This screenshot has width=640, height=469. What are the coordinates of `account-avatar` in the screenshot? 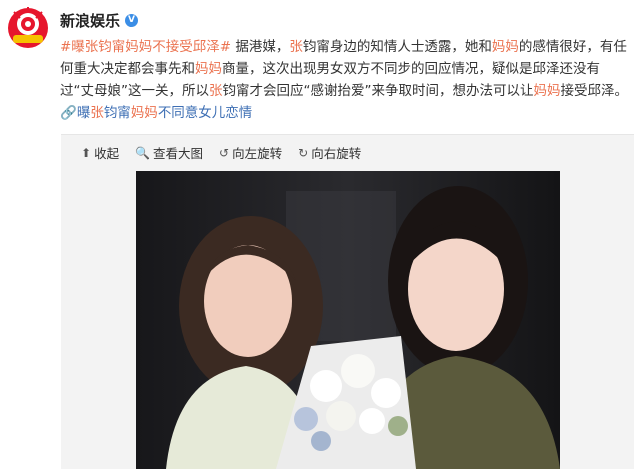 It's located at (28, 28).